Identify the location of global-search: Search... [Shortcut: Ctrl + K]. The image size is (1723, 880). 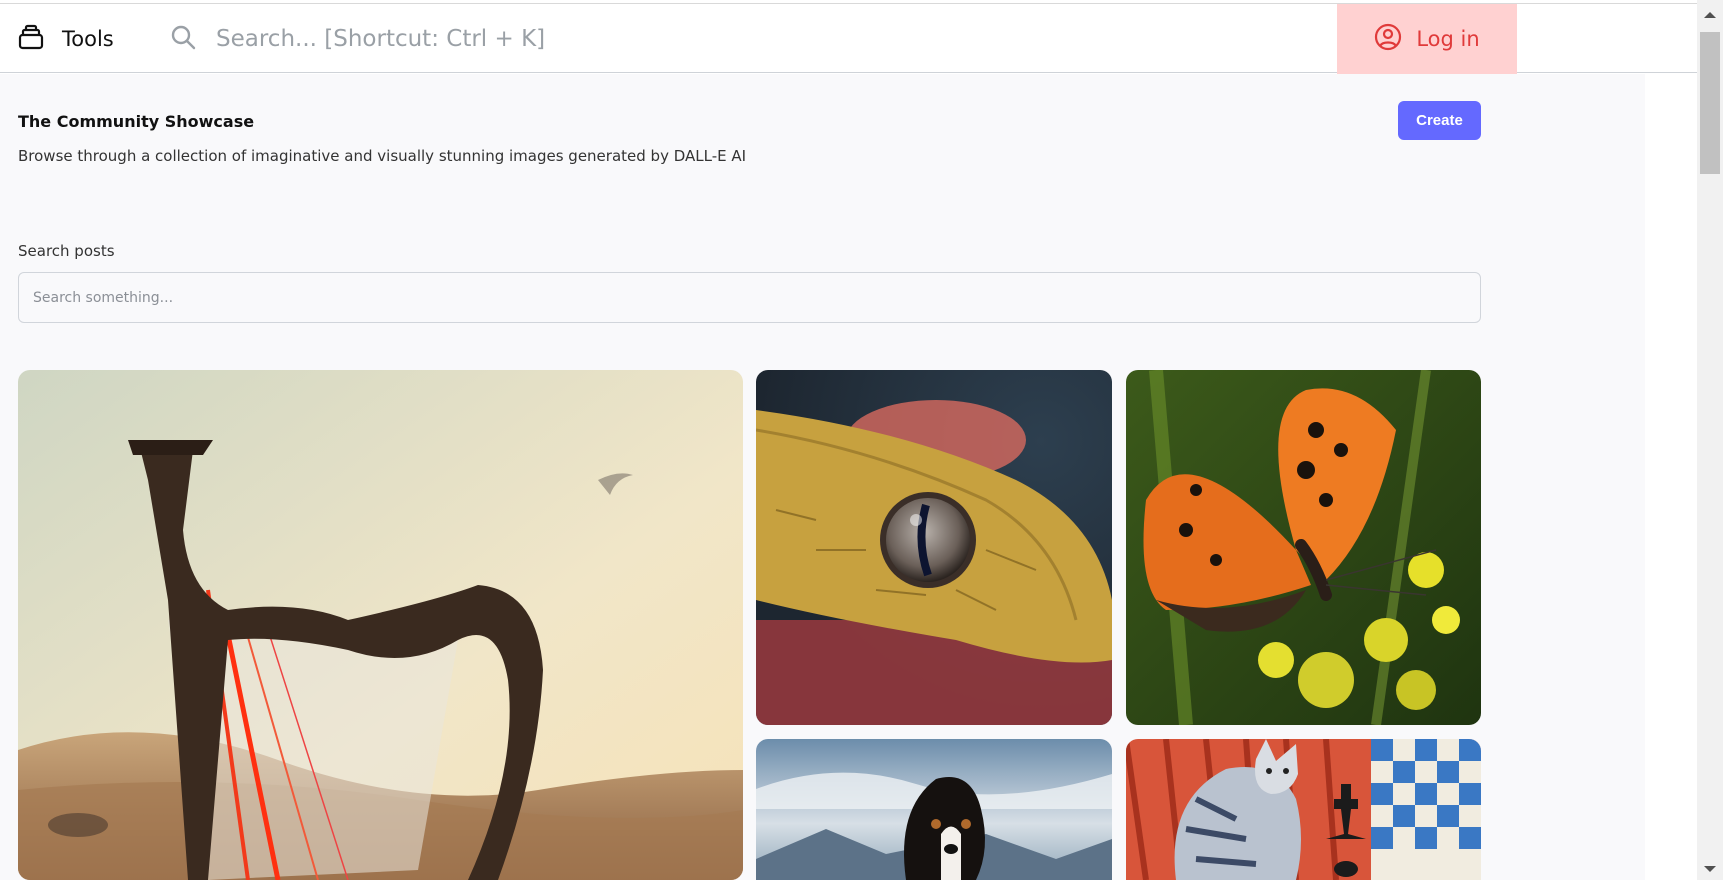
(357, 39).